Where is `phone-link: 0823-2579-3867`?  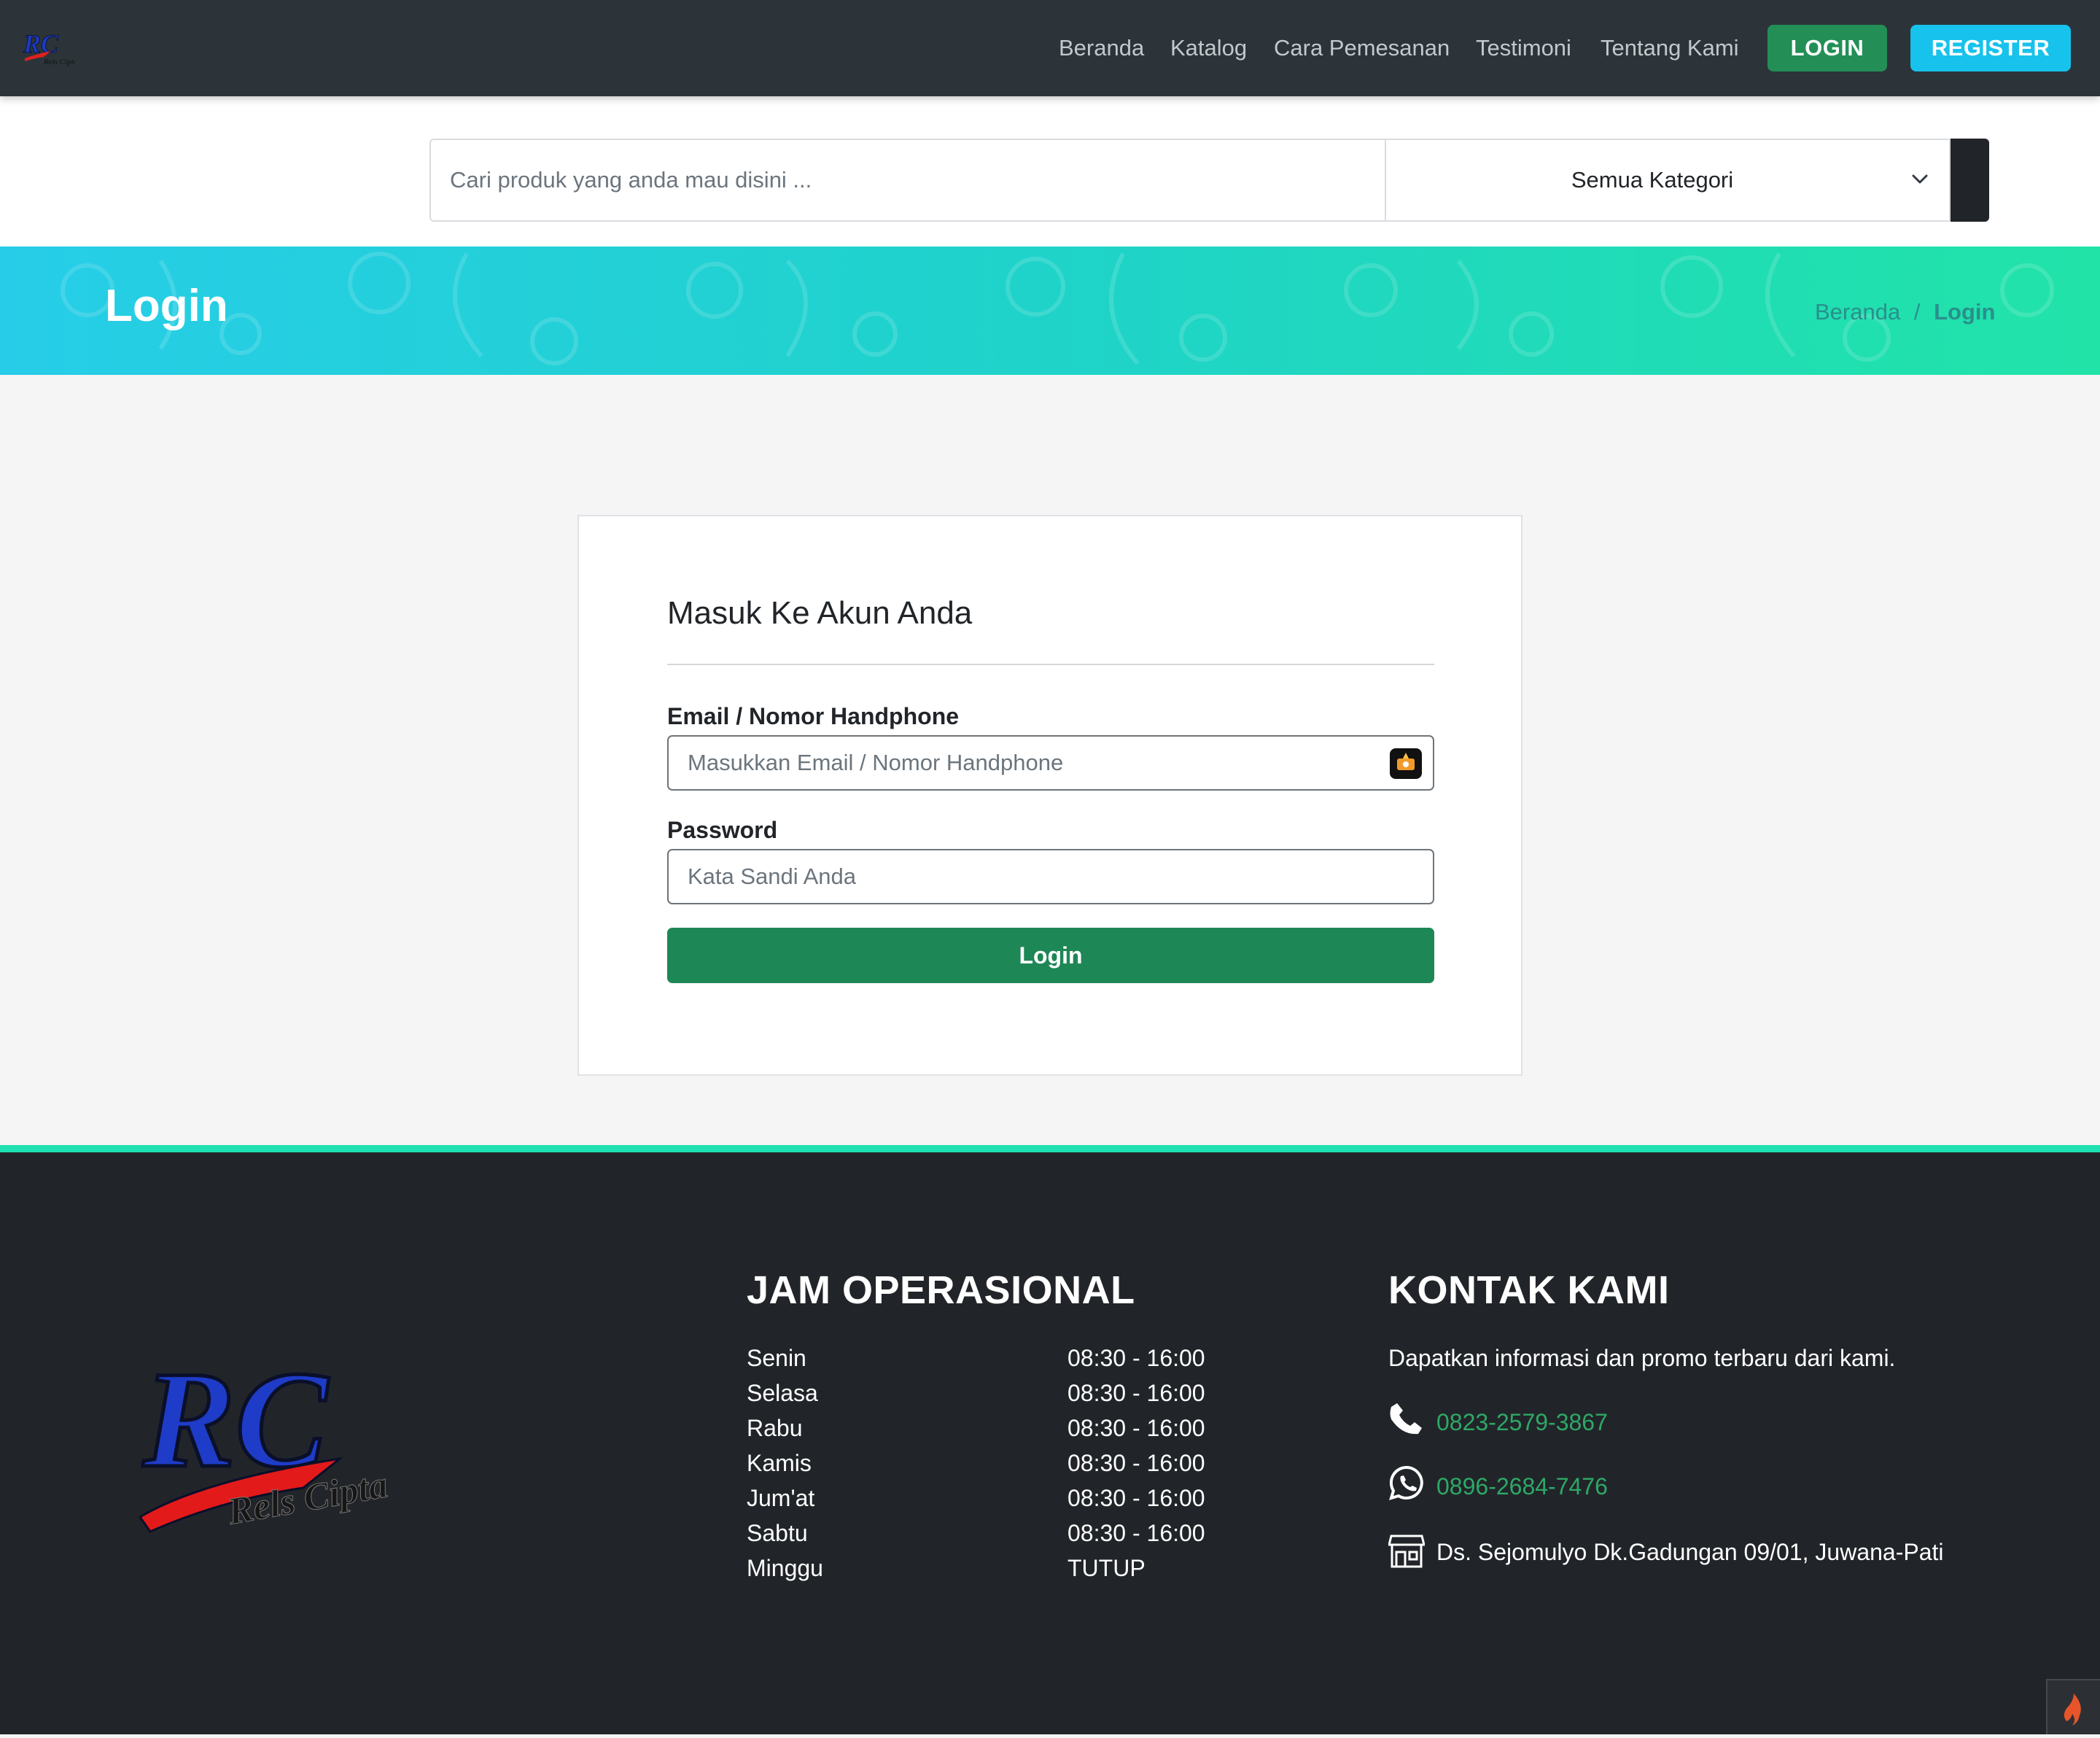
phone-link: 0823-2579-3867 is located at coordinates (1522, 1423).